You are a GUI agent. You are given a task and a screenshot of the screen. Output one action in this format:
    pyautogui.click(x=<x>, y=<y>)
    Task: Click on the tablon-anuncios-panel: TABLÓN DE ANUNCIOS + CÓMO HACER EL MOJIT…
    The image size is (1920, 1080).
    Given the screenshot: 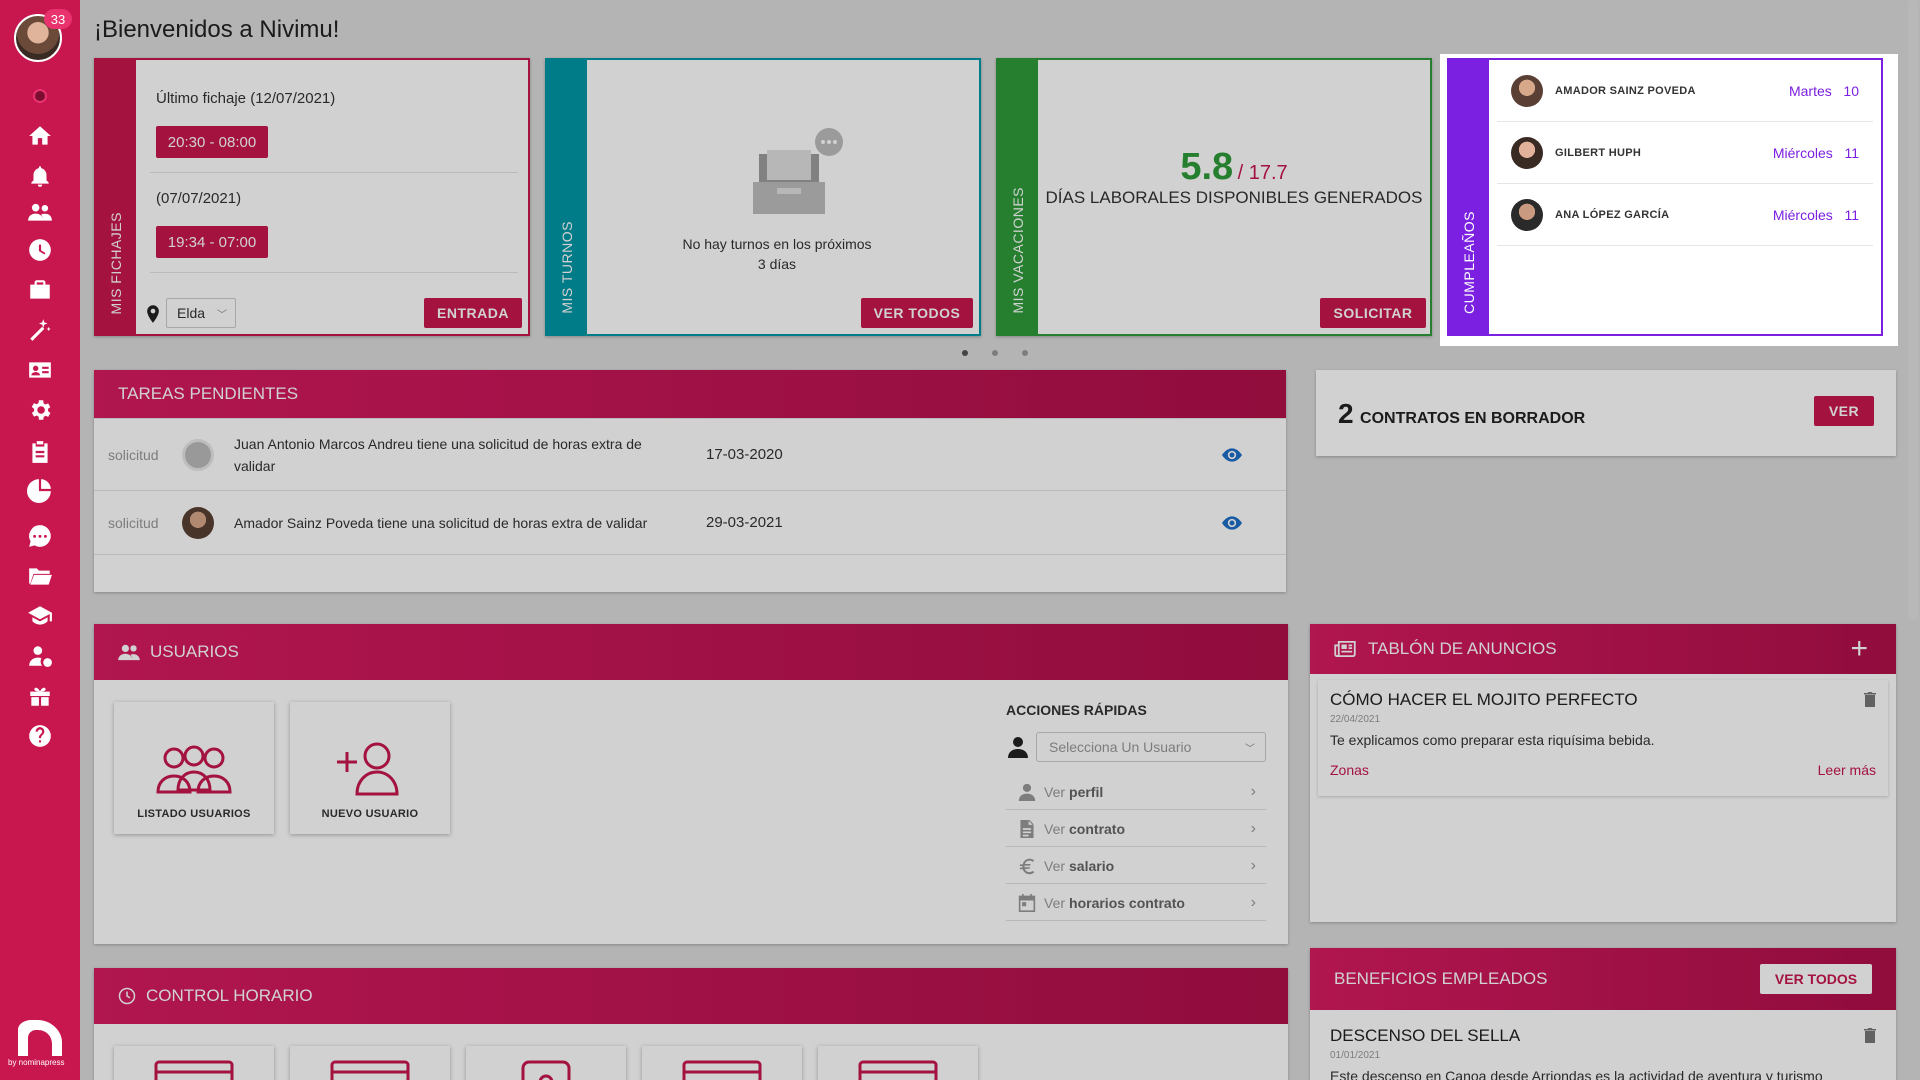 What is the action you would take?
    pyautogui.click(x=1603, y=773)
    